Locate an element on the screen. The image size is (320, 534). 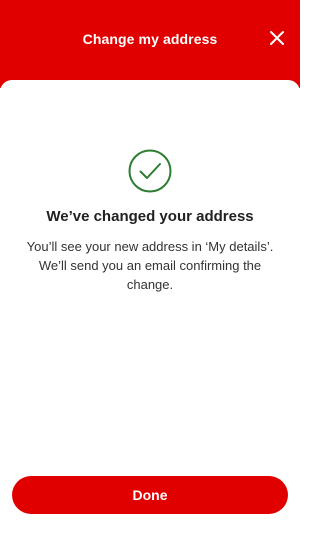
close-icon is located at coordinates (277, 38).